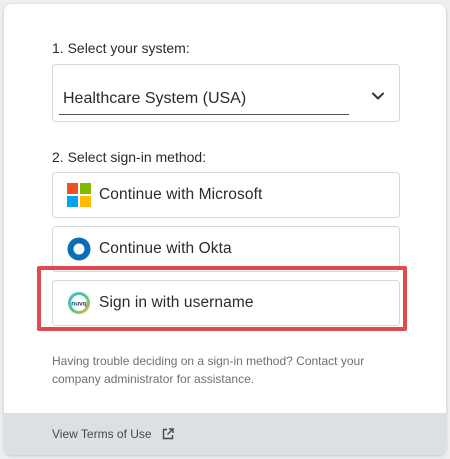 This screenshot has width=450, height=459. What do you see at coordinates (165, 248) in the screenshot?
I see `okta-button-label: Continue with Okta` at bounding box center [165, 248].